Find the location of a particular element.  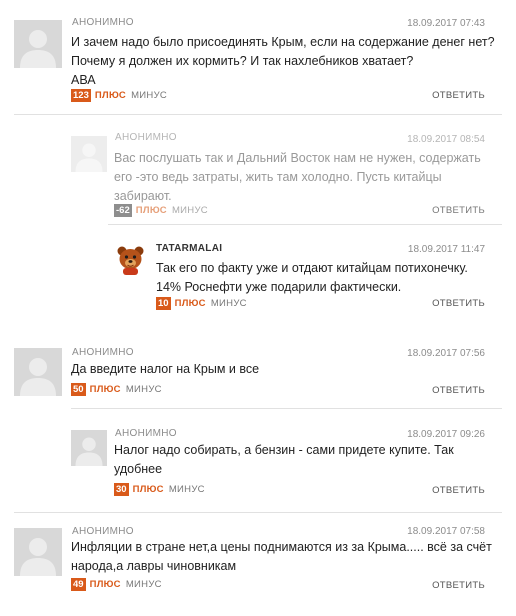

vote-controls: 49 ПЛЮС МИНУС is located at coordinates (116, 584).